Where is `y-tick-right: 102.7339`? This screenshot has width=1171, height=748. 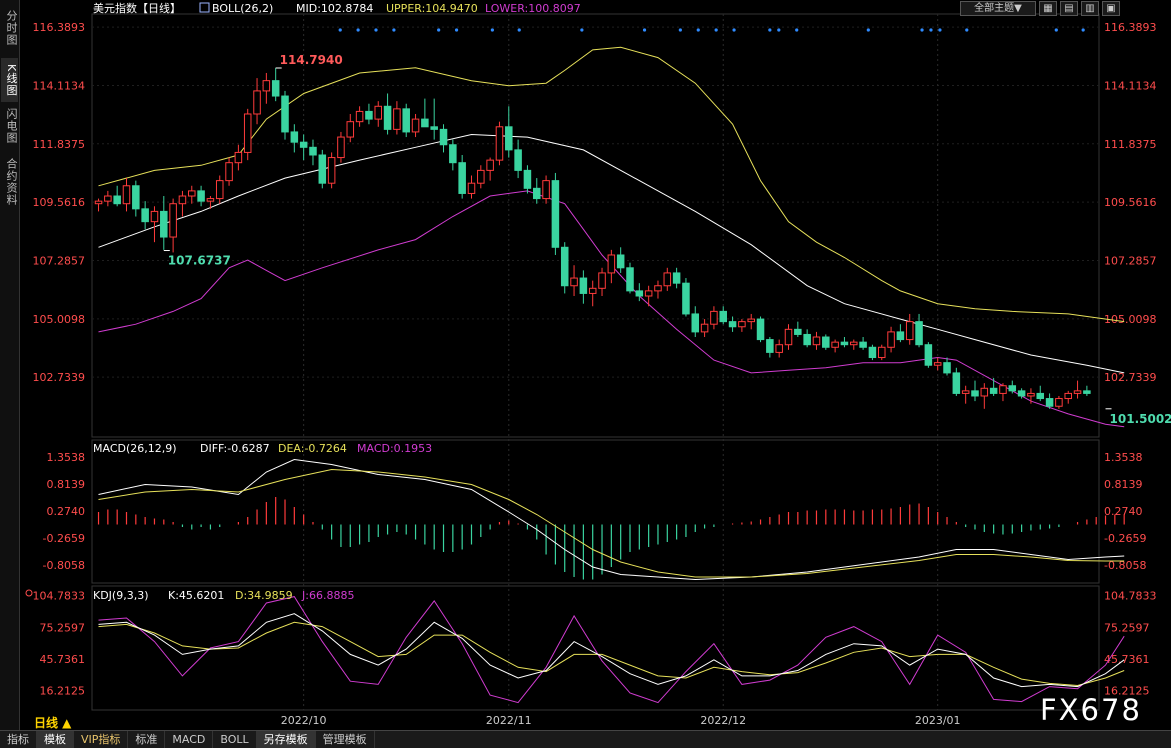
y-tick-right: 102.7339 is located at coordinates (1130, 377).